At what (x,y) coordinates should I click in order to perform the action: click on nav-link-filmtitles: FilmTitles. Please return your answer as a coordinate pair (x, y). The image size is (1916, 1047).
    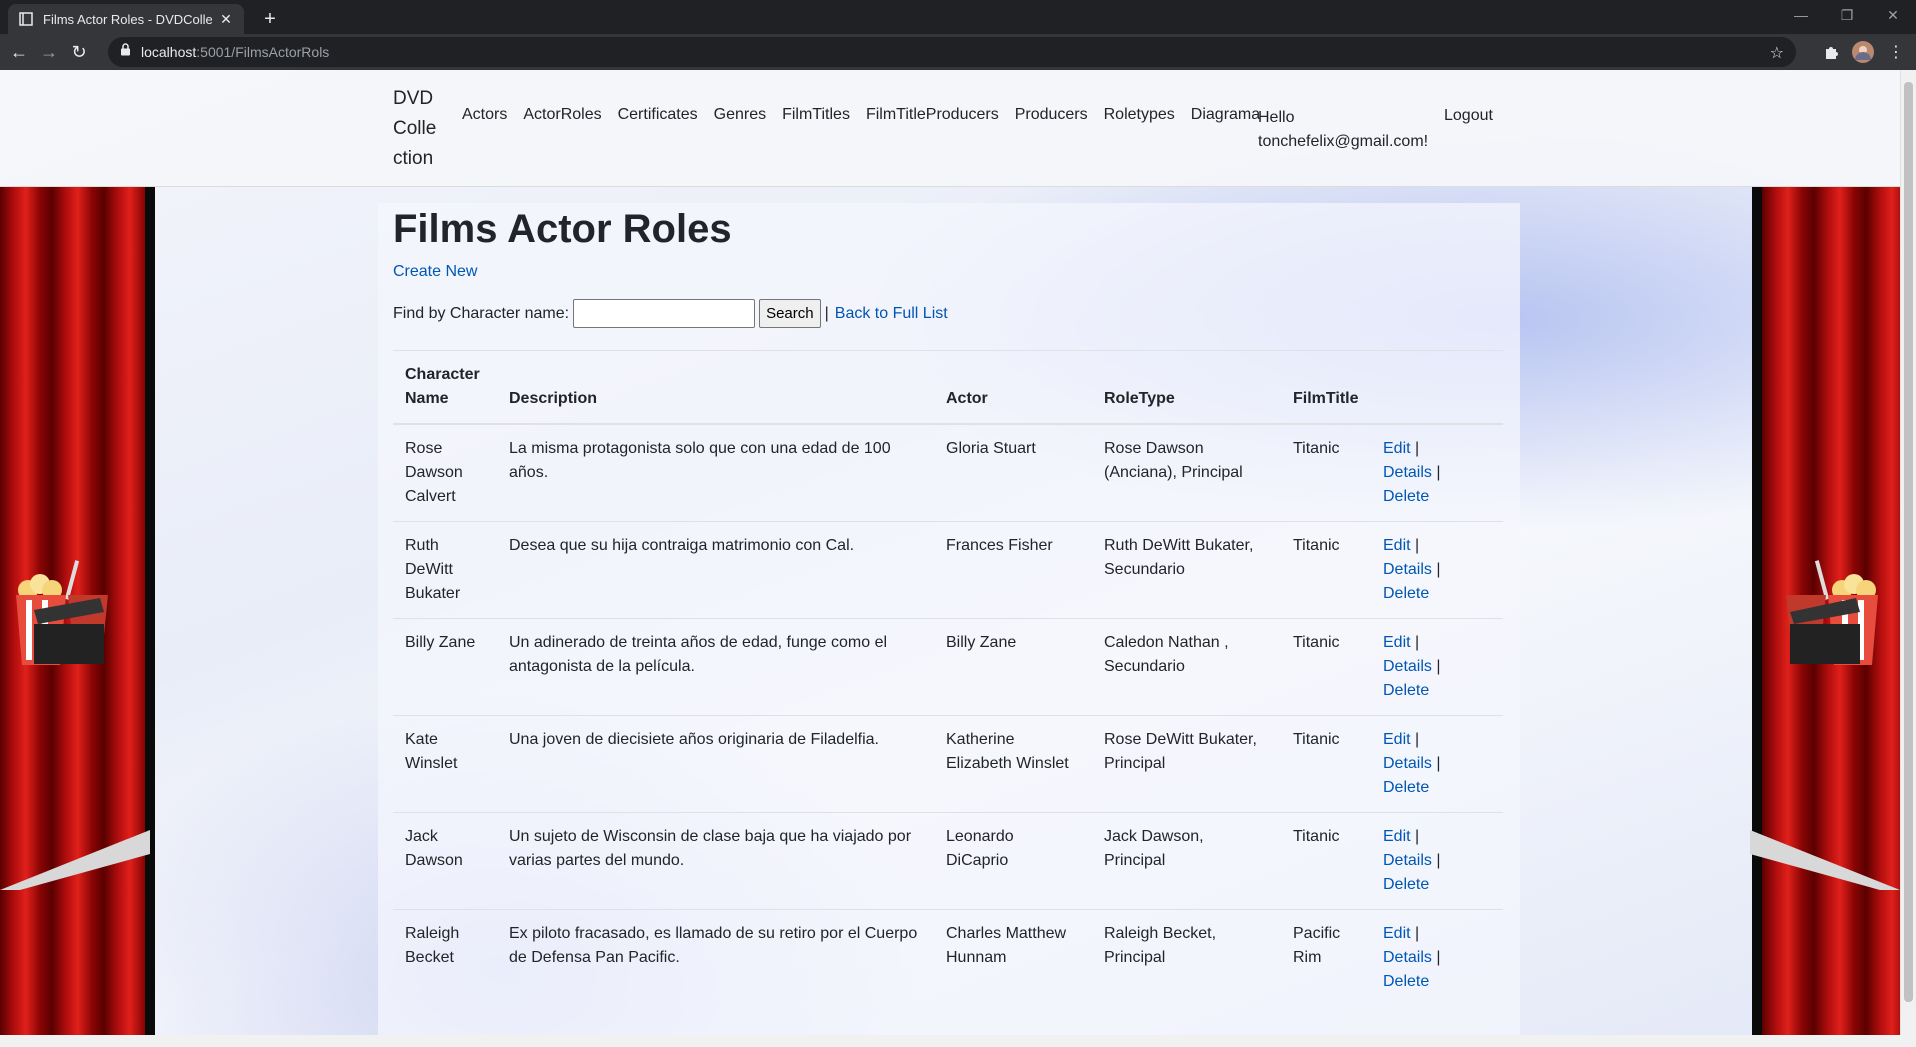
    Looking at the image, I should click on (816, 115).